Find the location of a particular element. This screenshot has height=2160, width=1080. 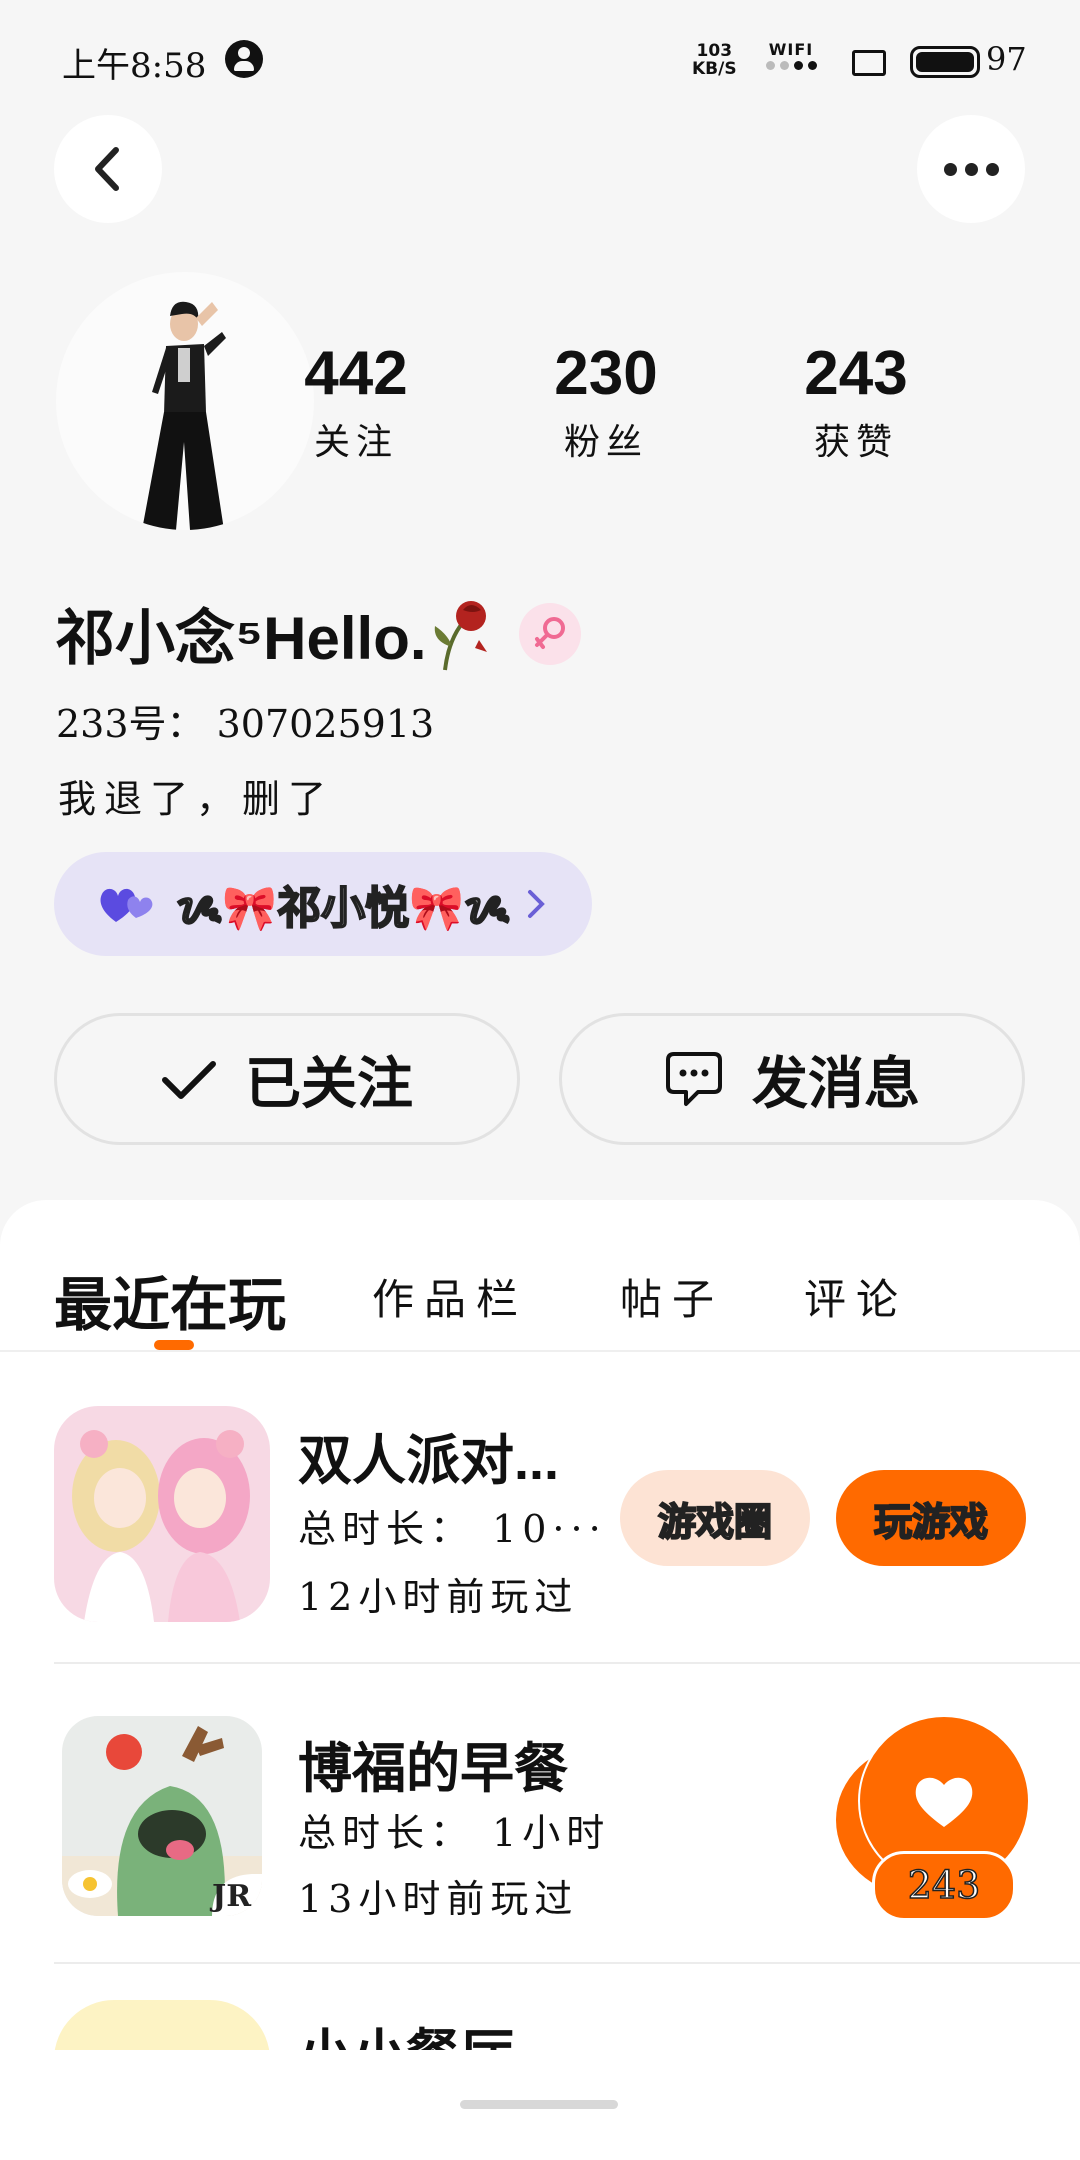

chevron-right-icon is located at coordinates (536, 904).